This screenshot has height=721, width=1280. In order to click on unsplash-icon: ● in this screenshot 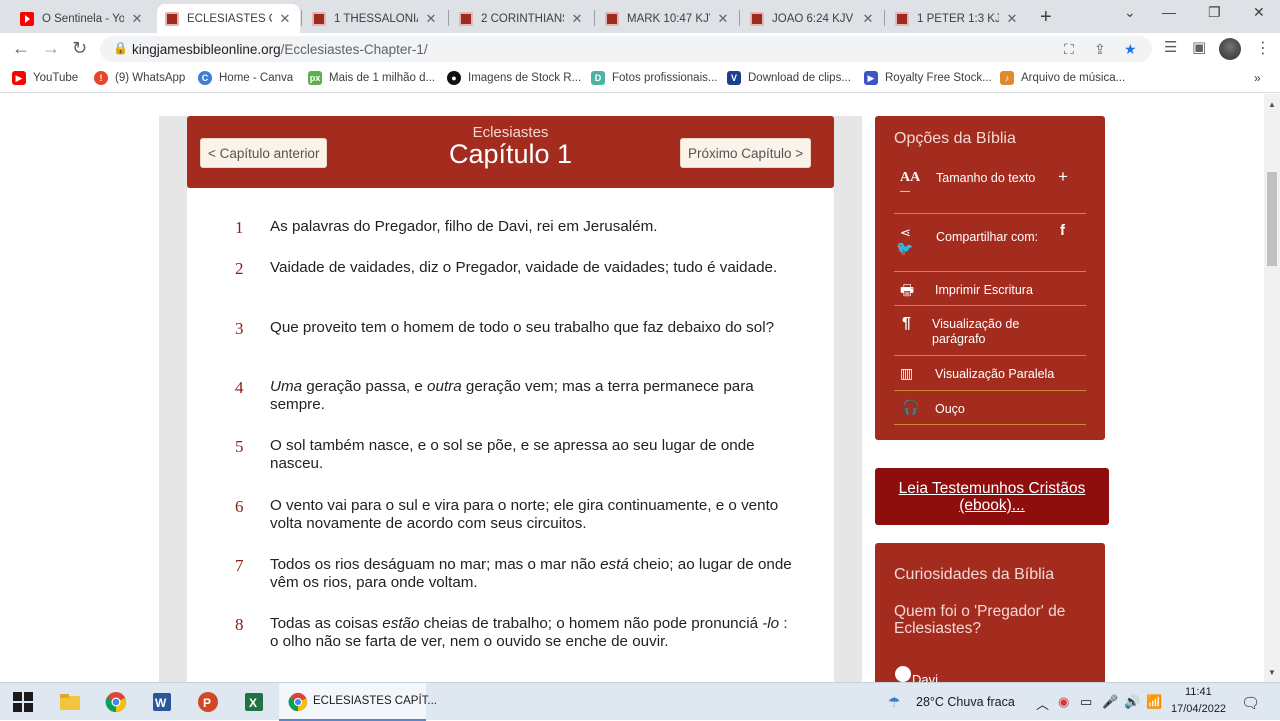, I will do `click(454, 78)`.